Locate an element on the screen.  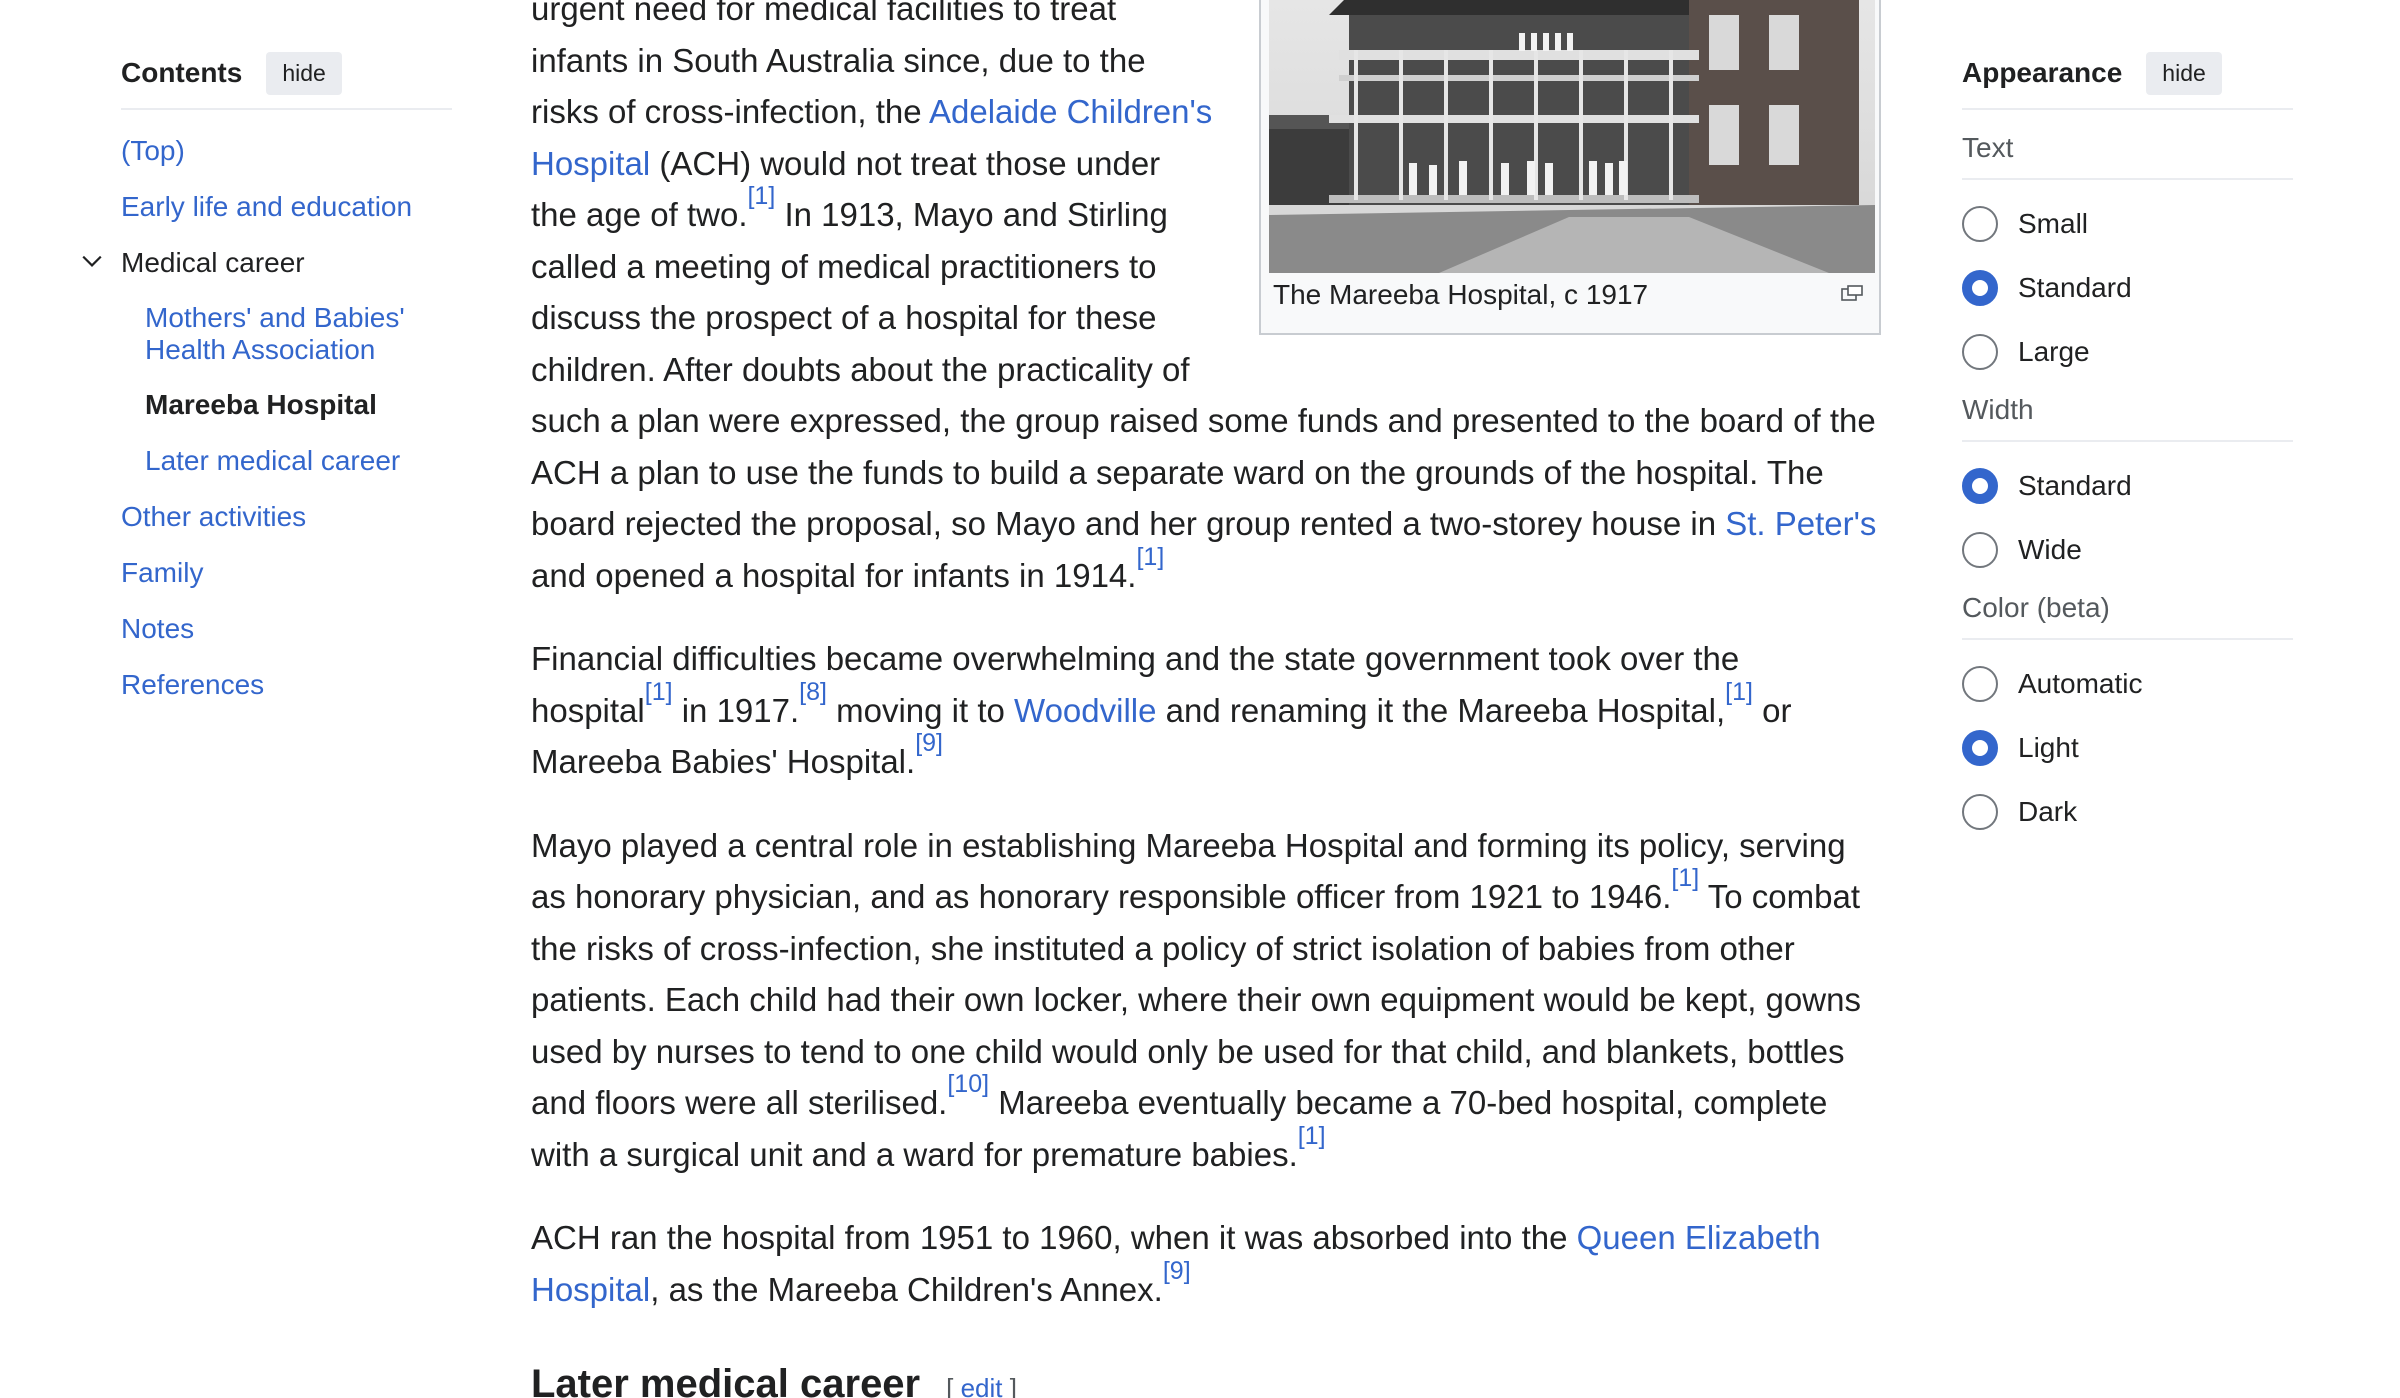
toc-title: Contents is located at coordinates (182, 72).